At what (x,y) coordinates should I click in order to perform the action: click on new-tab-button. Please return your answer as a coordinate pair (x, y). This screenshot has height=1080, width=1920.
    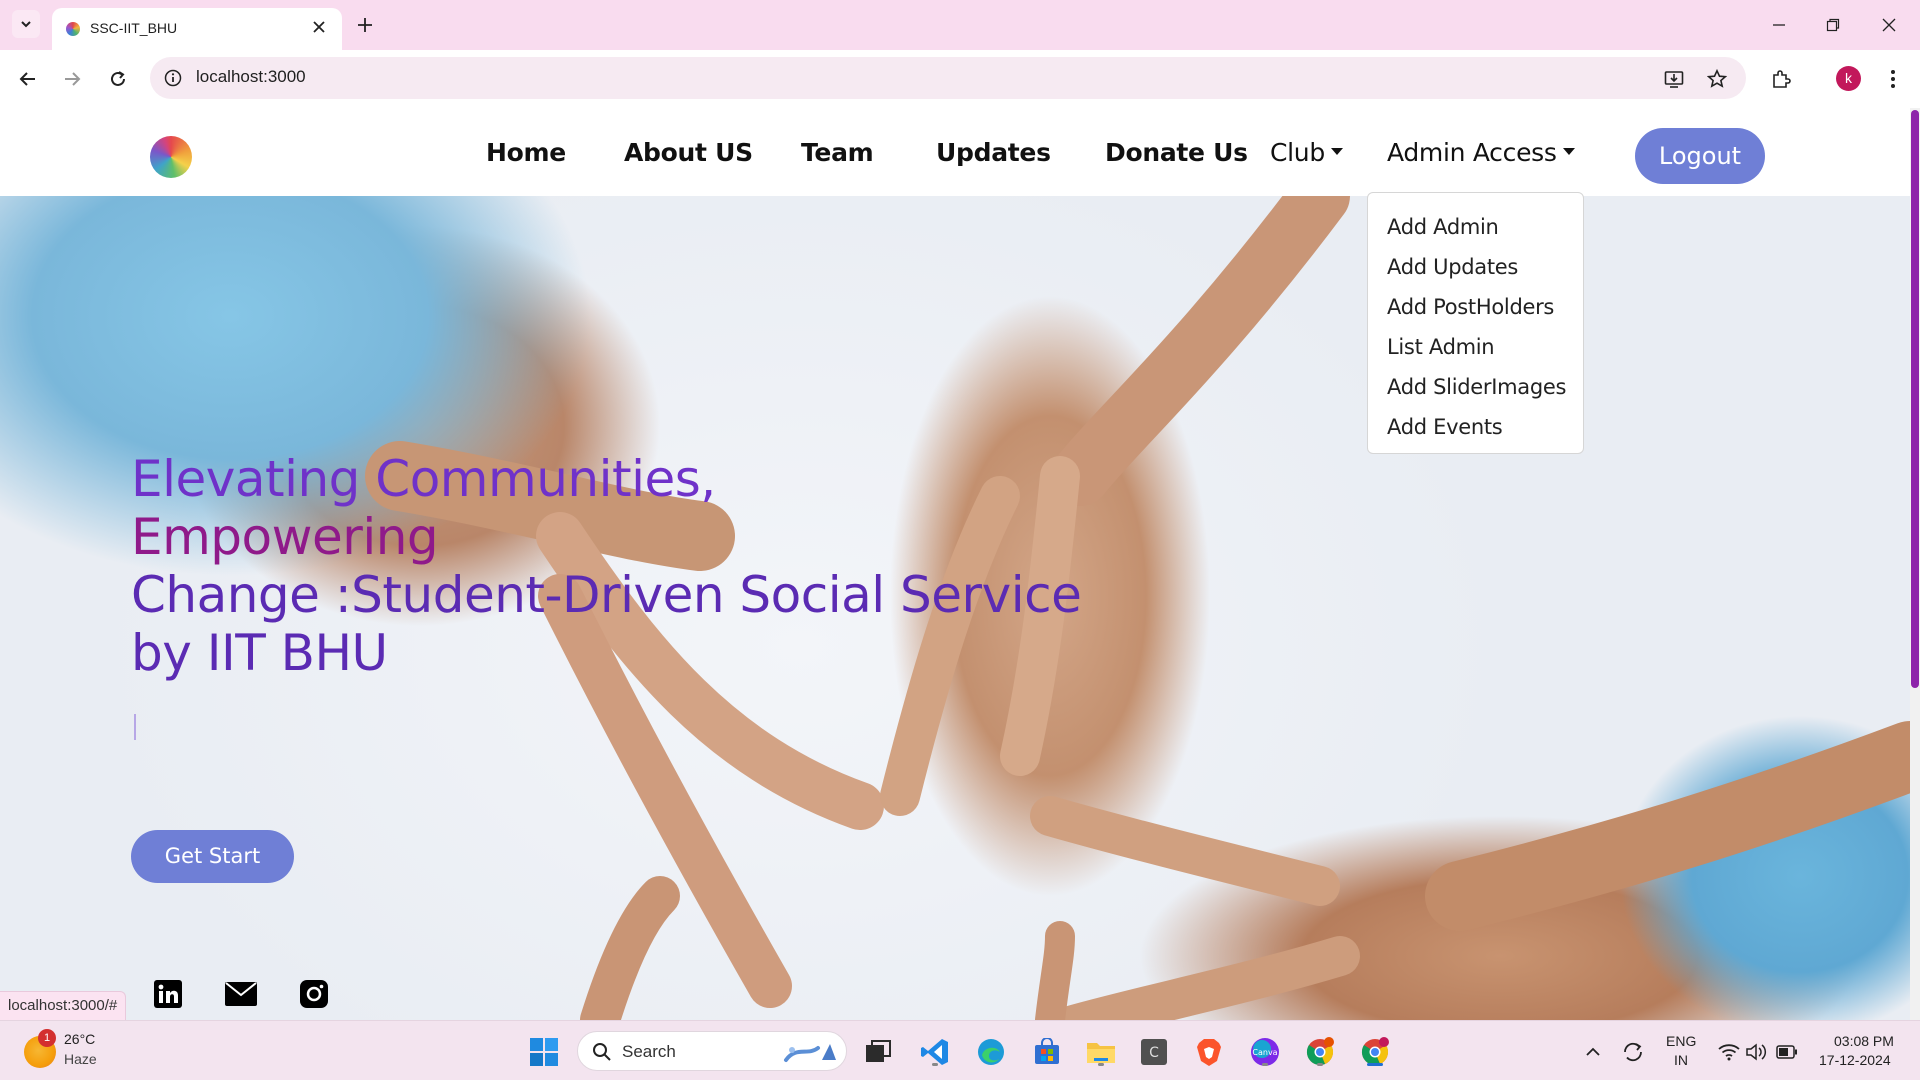
    Looking at the image, I should click on (365, 25).